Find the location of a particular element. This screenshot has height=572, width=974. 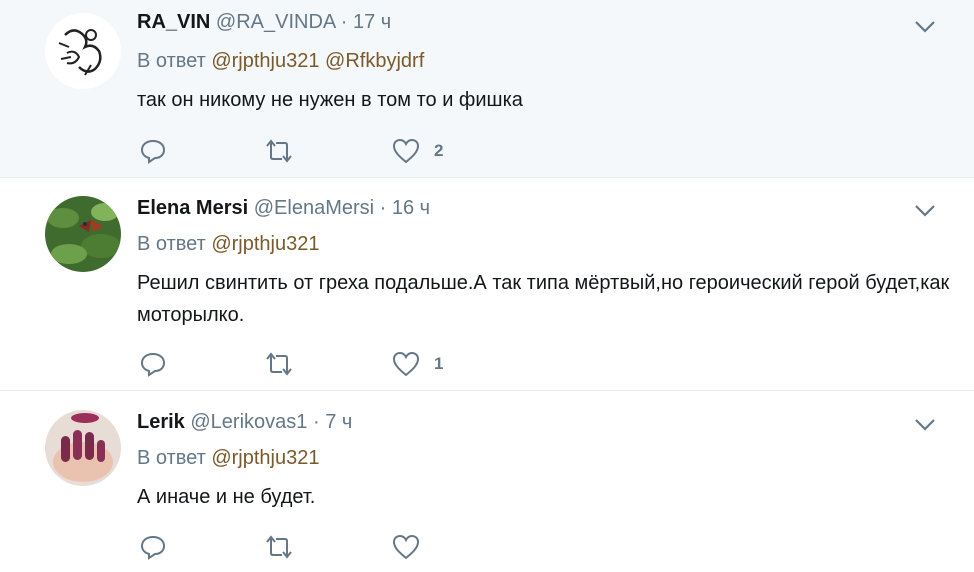

tweet-actions: 2 is located at coordinates (340, 152).